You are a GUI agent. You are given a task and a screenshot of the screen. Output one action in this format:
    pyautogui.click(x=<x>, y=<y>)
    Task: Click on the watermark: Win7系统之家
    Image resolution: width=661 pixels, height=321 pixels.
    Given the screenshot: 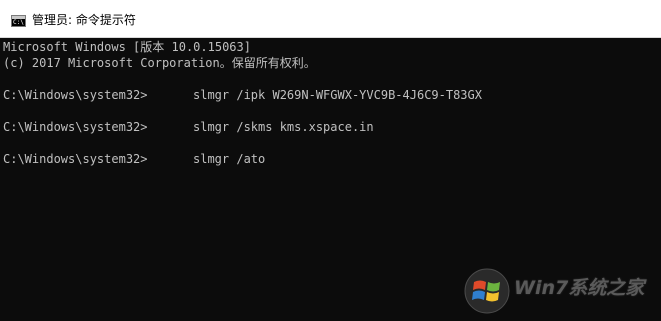 What is the action you would take?
    pyautogui.click(x=560, y=290)
    